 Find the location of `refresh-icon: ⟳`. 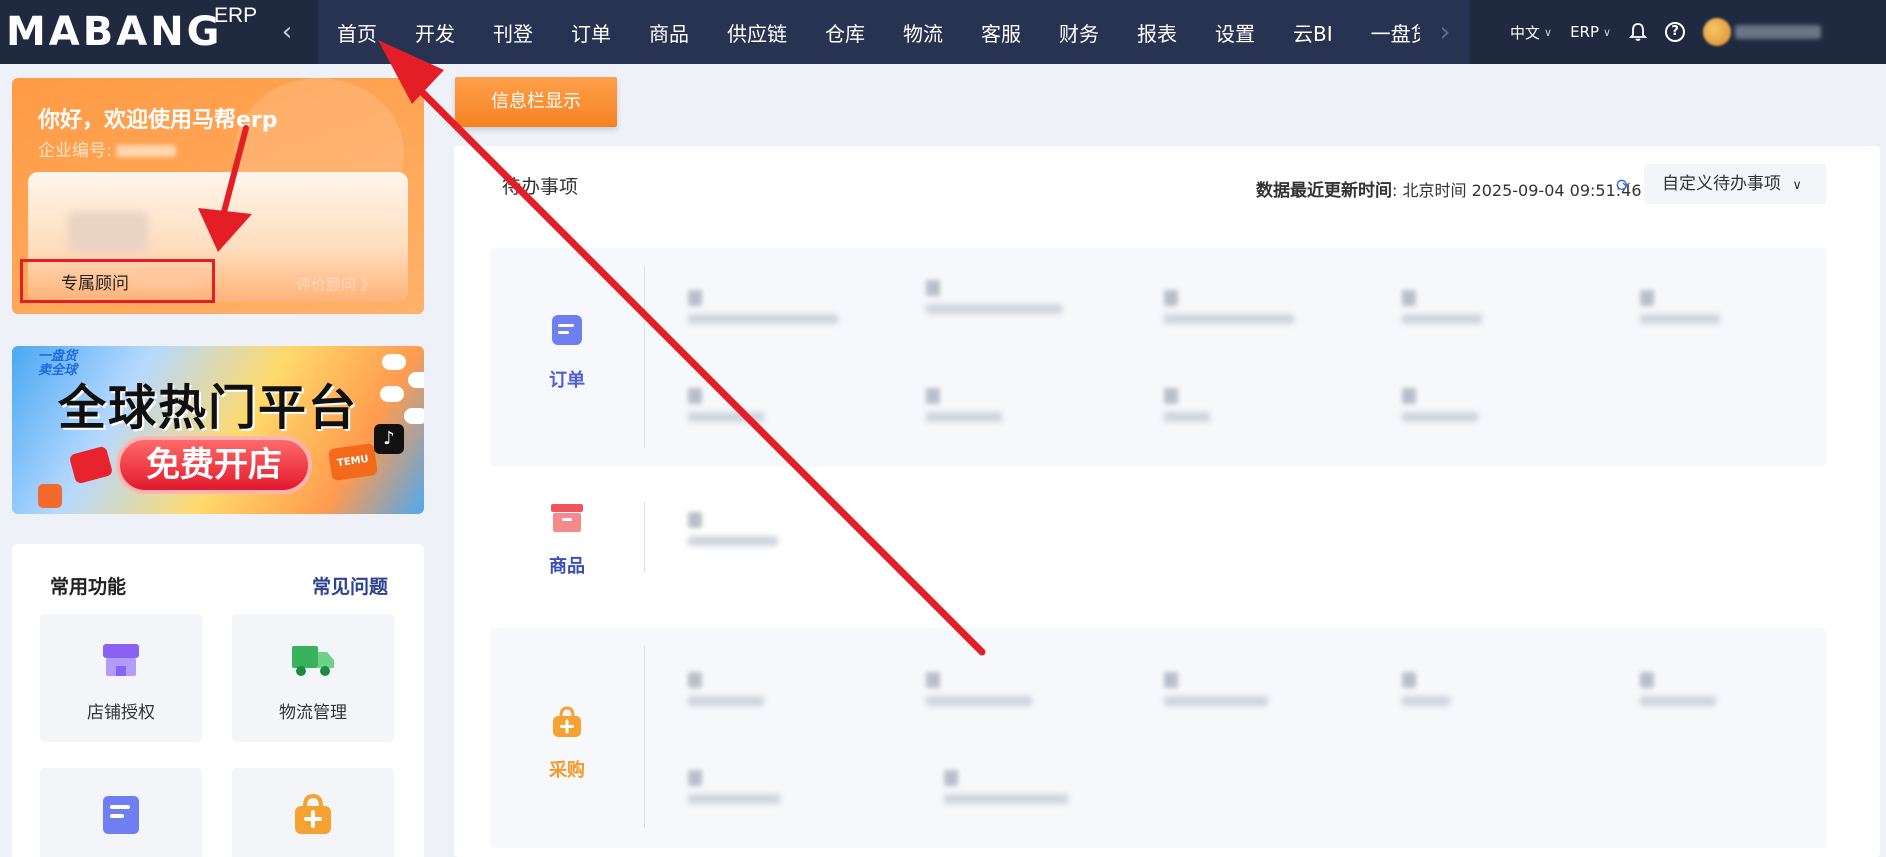

refresh-icon: ⟳ is located at coordinates (1623, 186).